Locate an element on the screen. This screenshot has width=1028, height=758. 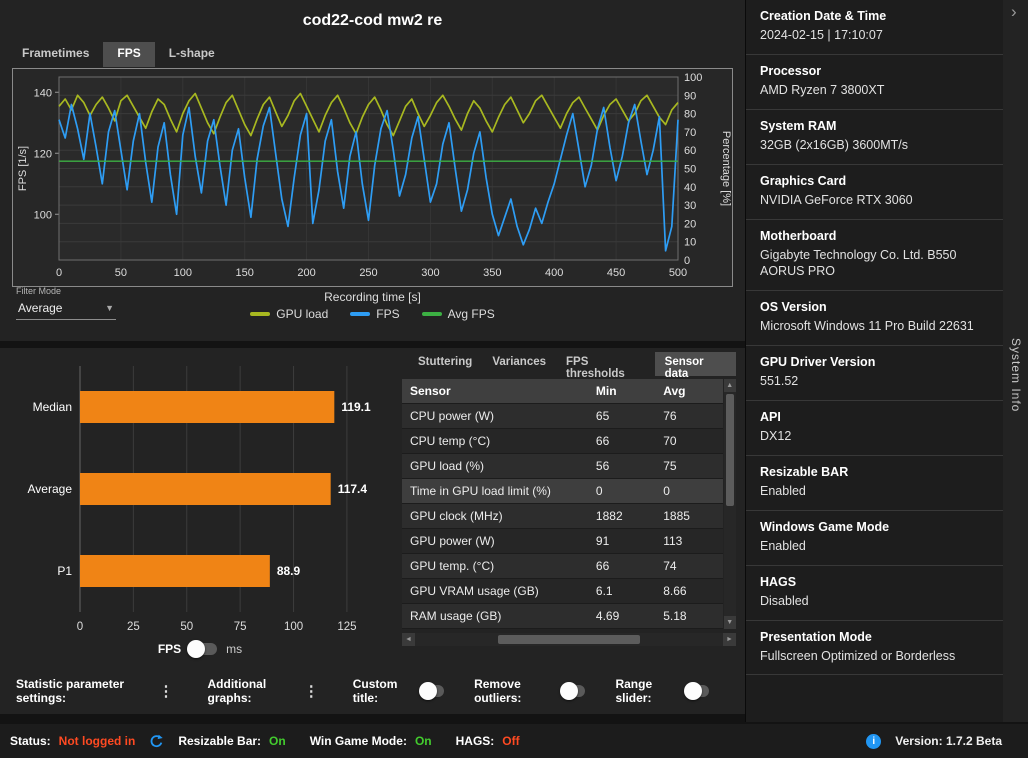
tab-variances: Variances is located at coordinates (519, 364).